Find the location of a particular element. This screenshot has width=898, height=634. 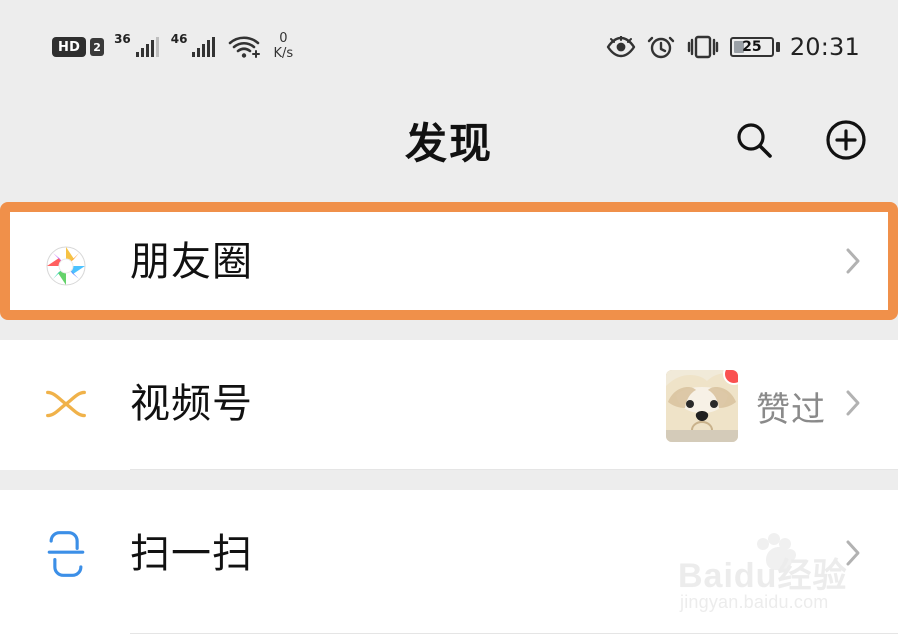

scan-icon-wrap is located at coordinates (66, 554).